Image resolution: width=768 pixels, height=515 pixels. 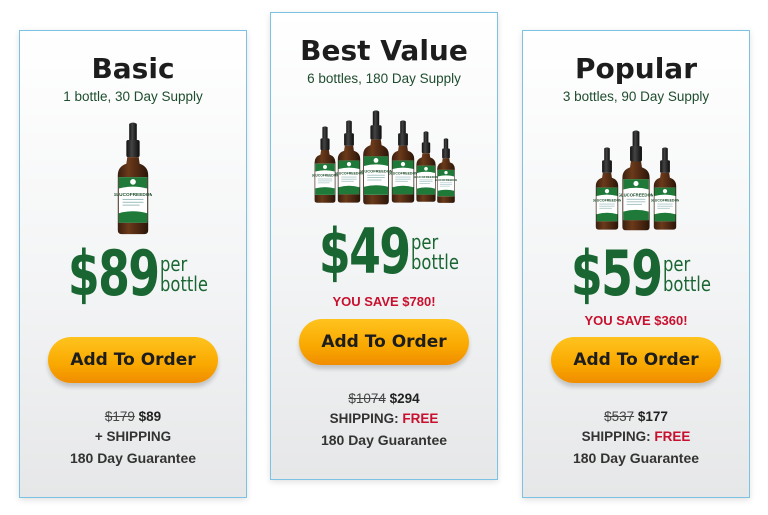 What do you see at coordinates (367, 398) in the screenshot?
I see `original-price: $1074` at bounding box center [367, 398].